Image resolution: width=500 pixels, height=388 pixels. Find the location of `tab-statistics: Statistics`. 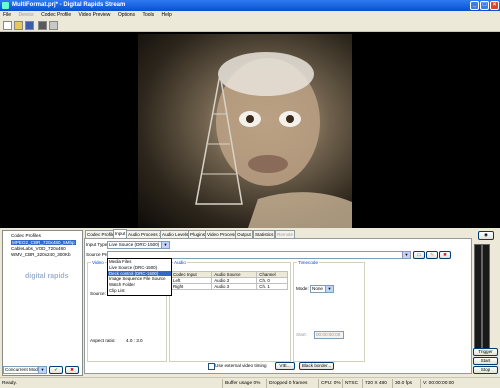

tab-statistics: Statistics is located at coordinates (264, 234).